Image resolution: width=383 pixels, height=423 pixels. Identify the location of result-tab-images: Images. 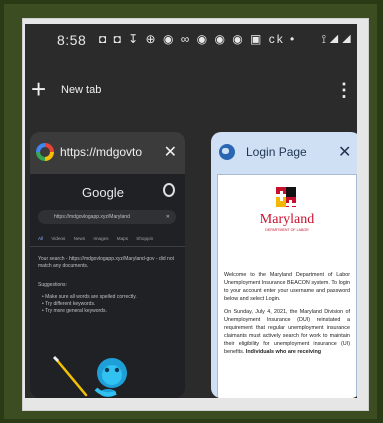
(101, 238).